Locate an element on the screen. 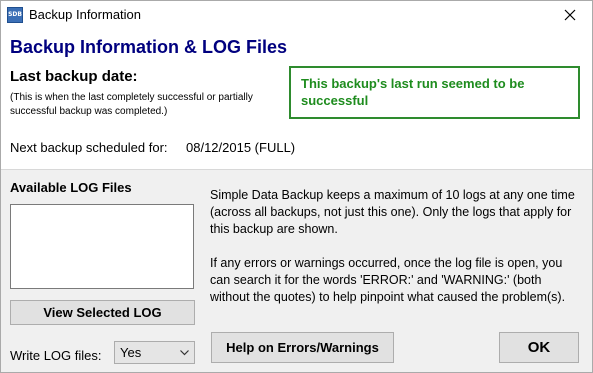 Image resolution: width=593 pixels, height=373 pixels. write-log-files-label: Write LOG files: is located at coordinates (56, 355).